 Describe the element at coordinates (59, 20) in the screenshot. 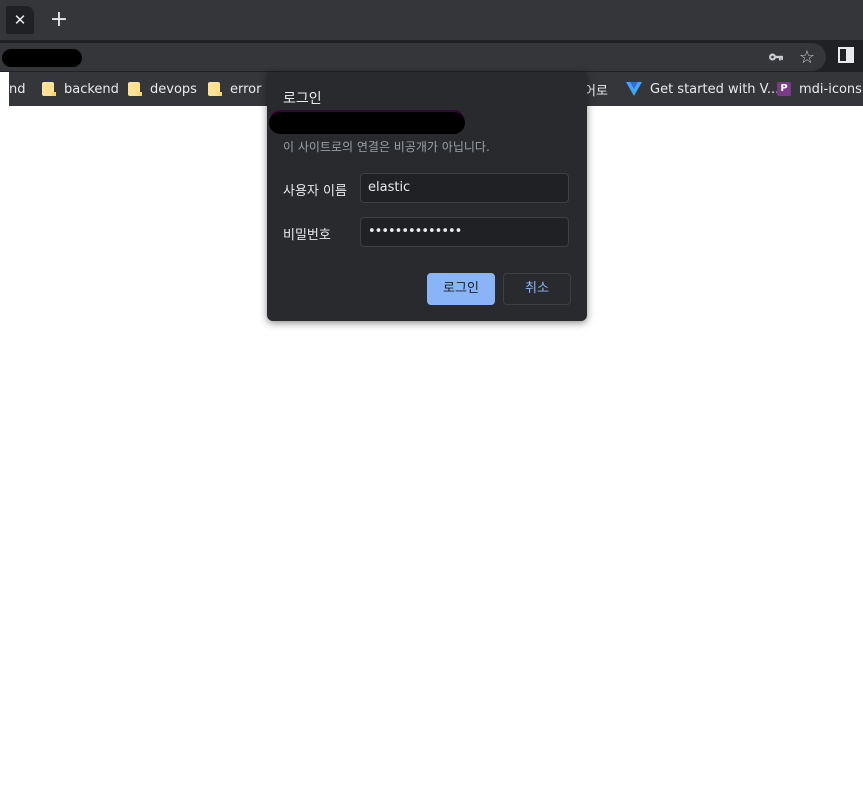

I see `new-tab-button: +` at that location.